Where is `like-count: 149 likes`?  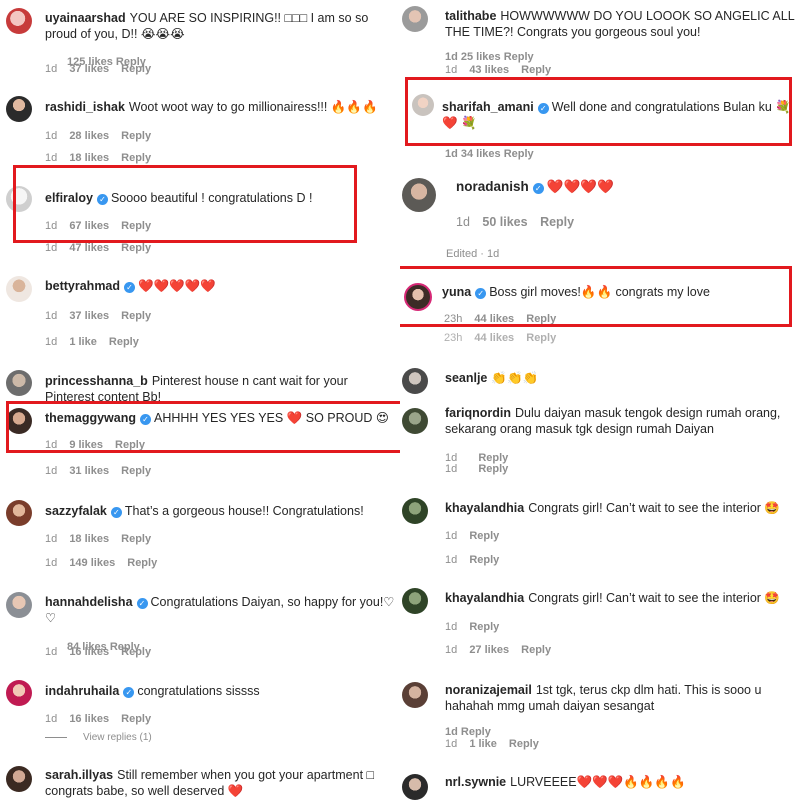
like-count: 149 likes is located at coordinates (92, 563).